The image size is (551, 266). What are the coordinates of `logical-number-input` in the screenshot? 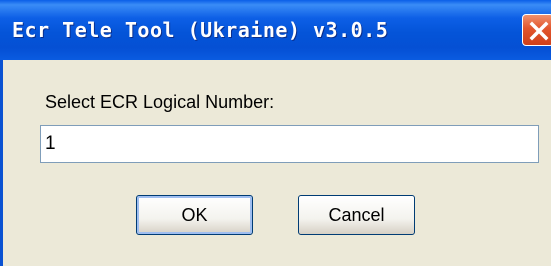 It's located at (289, 144).